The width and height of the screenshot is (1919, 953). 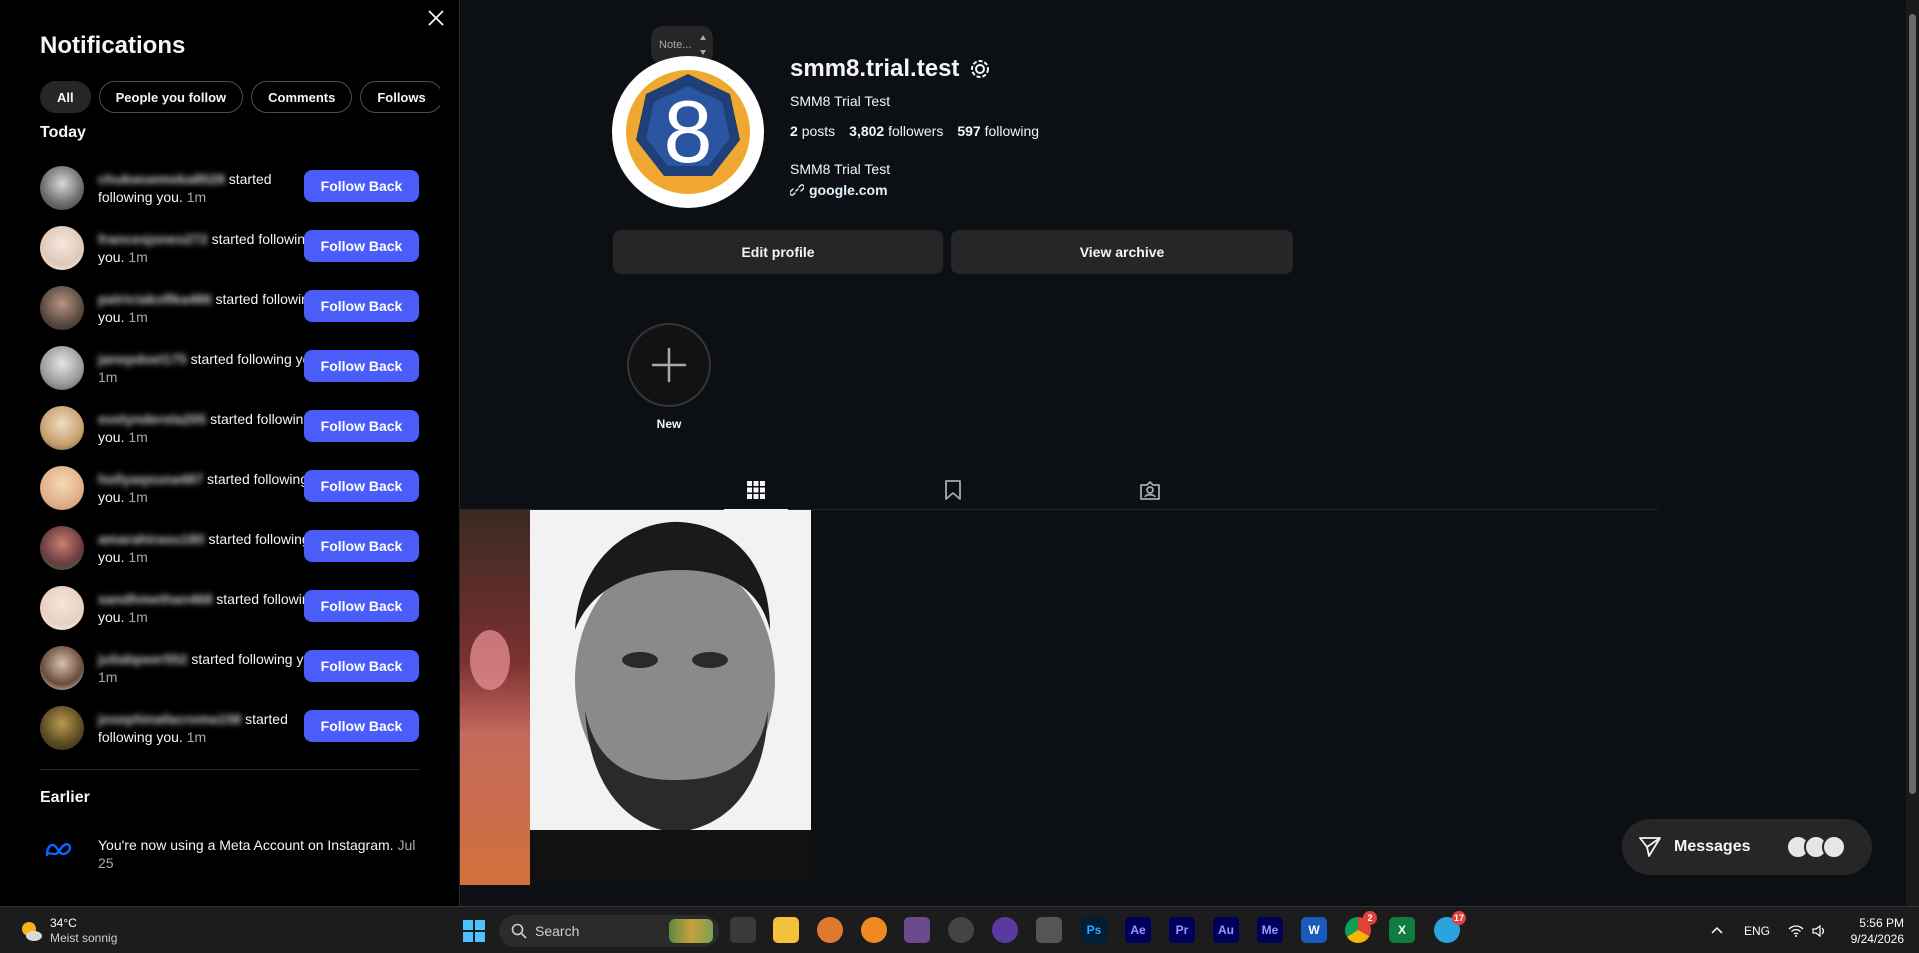 What do you see at coordinates (874, 930) in the screenshot?
I see `app-orange-circle-icon` at bounding box center [874, 930].